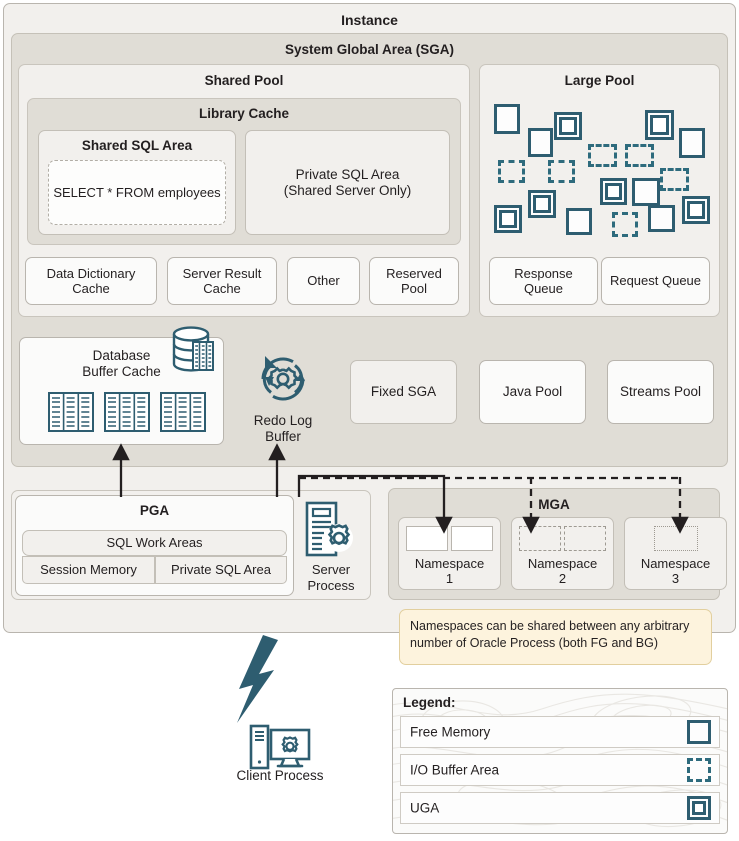 Image resolution: width=739 pixels, height=841 pixels. What do you see at coordinates (599, 80) in the screenshot?
I see `large-pool-title: Large Pool` at bounding box center [599, 80].